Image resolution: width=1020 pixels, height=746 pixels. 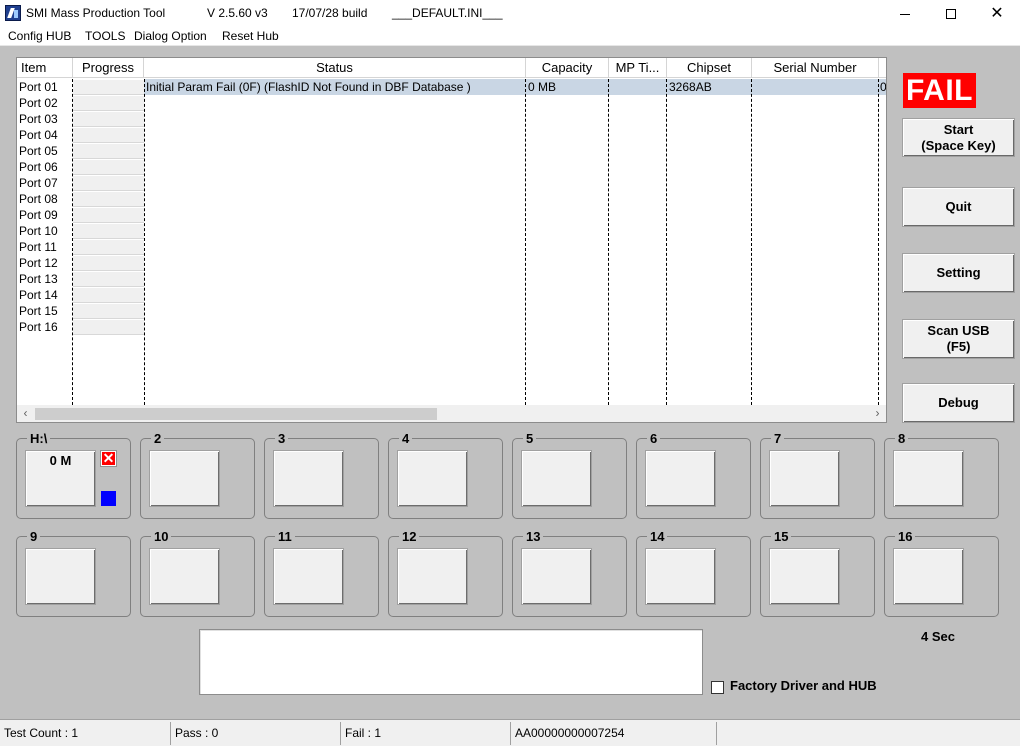 What do you see at coordinates (236, 414) in the screenshot?
I see `scrollbar-thumb` at bounding box center [236, 414].